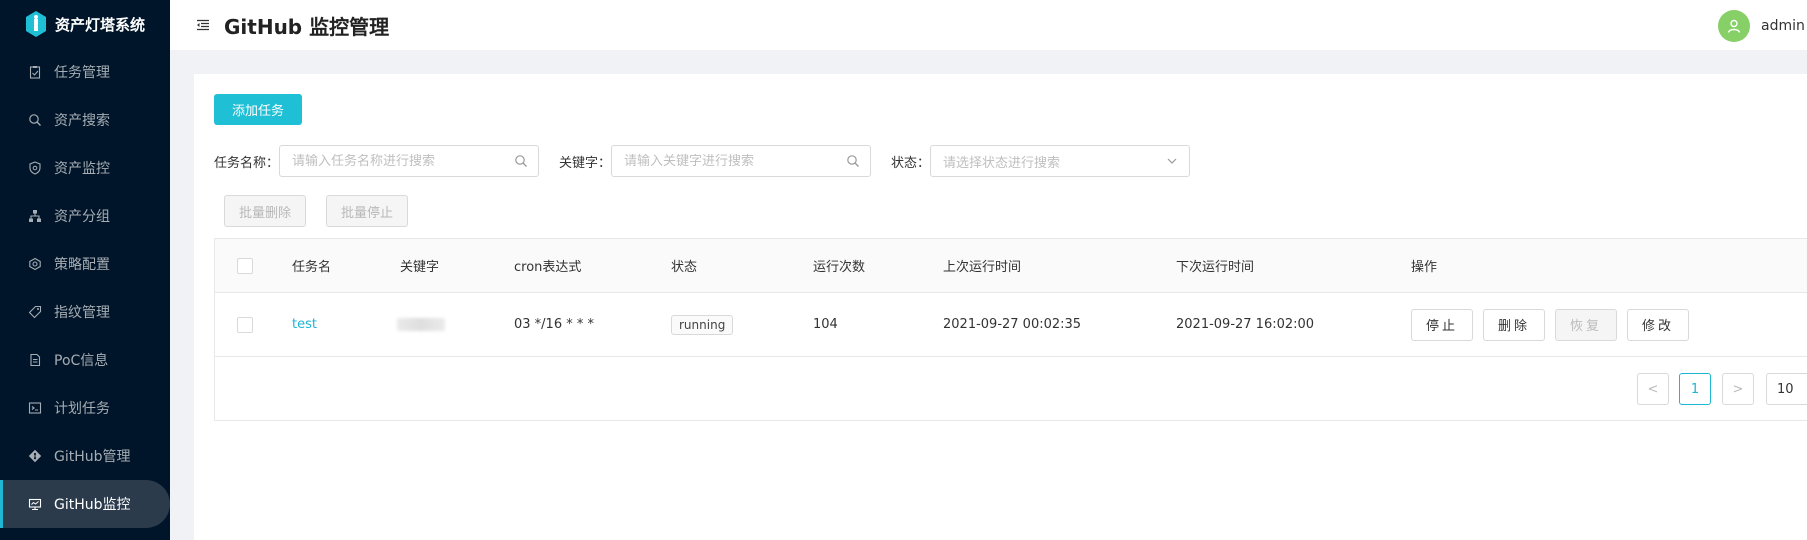 Image resolution: width=1807 pixels, height=540 pixels. What do you see at coordinates (92, 457) in the screenshot?
I see `sidebar-item-label: GitHub管理` at bounding box center [92, 457].